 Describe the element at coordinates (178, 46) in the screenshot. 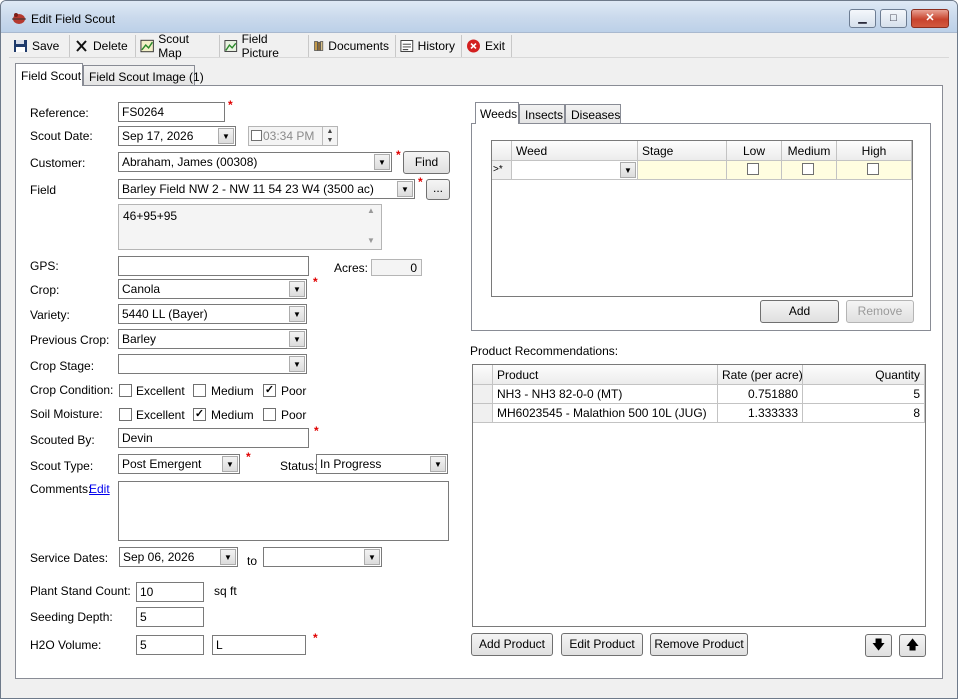

I see `scout-map-button: Scout Map` at that location.